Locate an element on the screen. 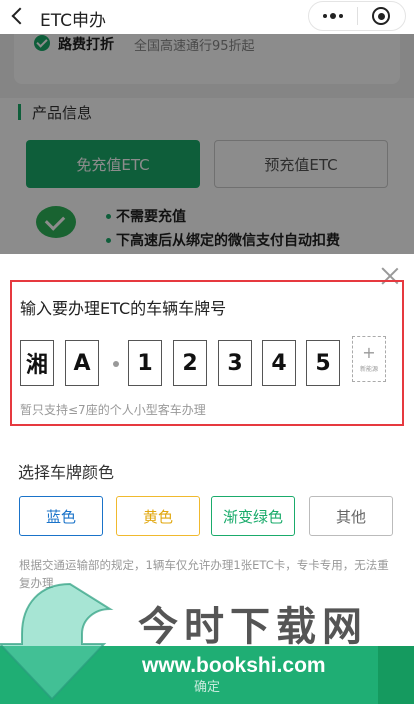  watermark-text: 今时下载网 is located at coordinates (253, 626).